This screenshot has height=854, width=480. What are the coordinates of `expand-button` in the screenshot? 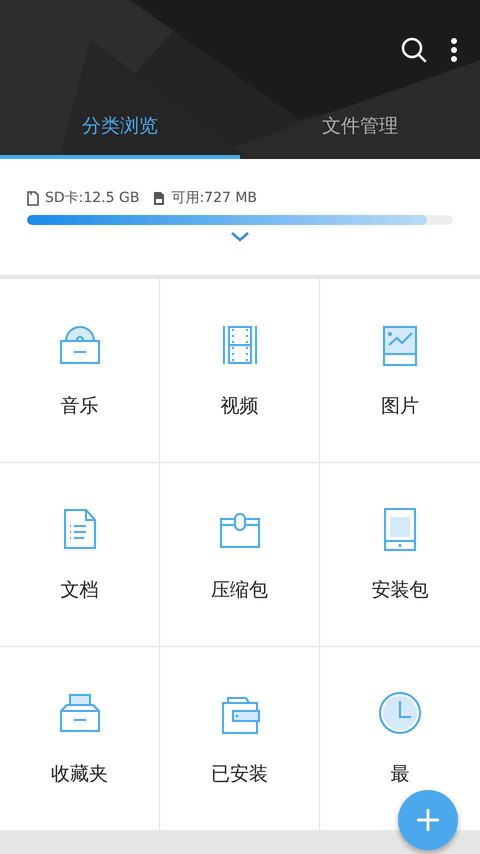 It's located at (240, 237).